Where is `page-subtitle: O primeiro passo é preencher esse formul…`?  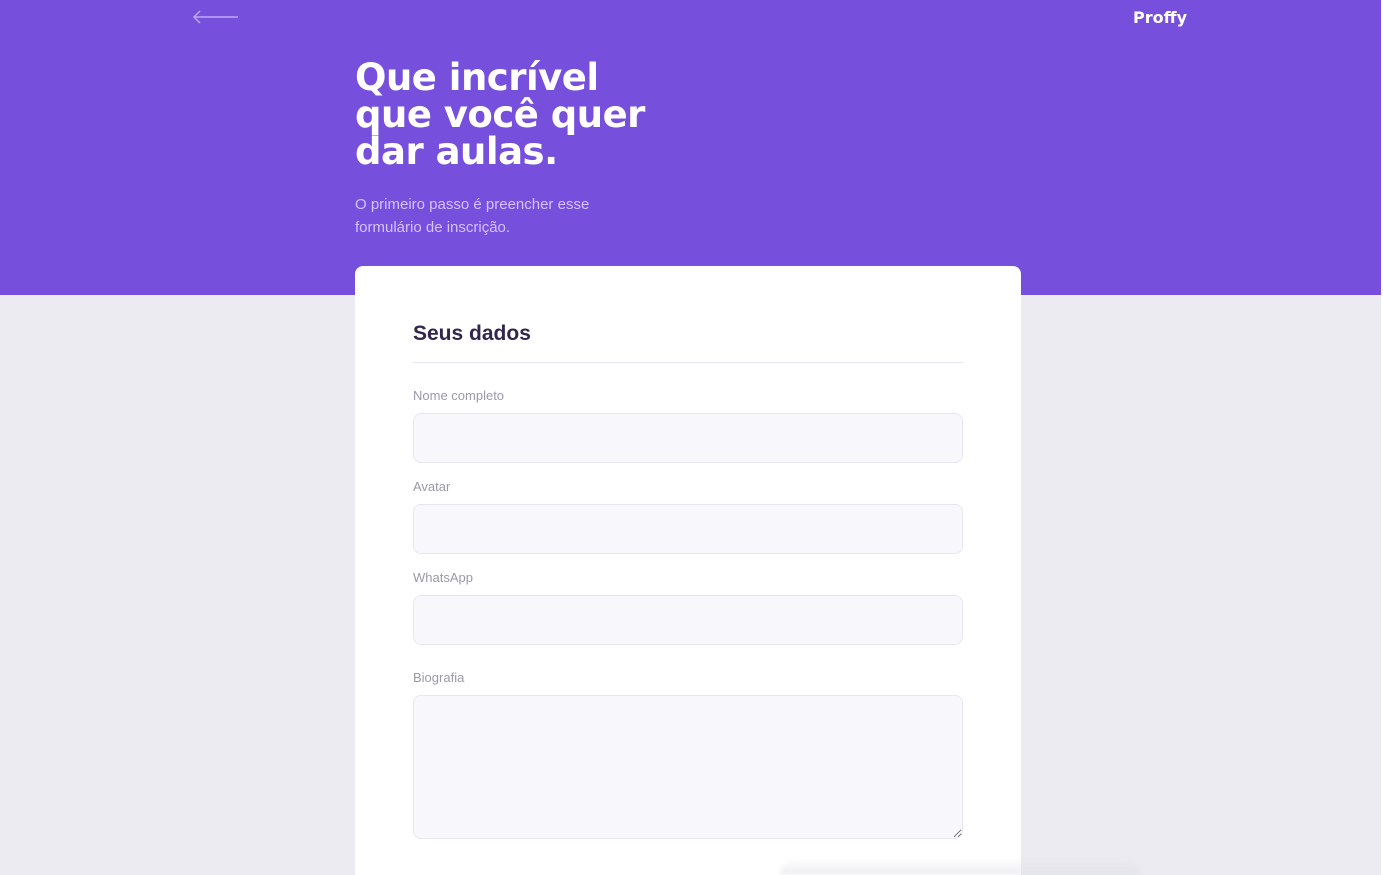
page-subtitle: O primeiro passo é preencher esse formul… is located at coordinates (500, 216).